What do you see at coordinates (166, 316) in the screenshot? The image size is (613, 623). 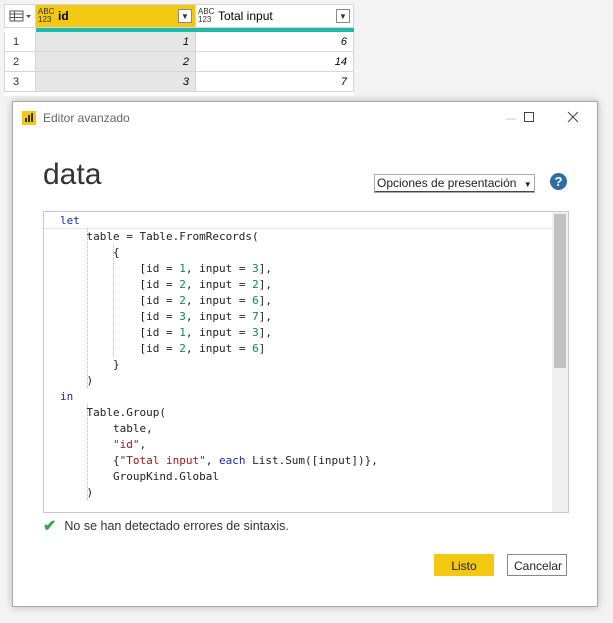 I see `code-line: [id = 3, input = 7],` at bounding box center [166, 316].